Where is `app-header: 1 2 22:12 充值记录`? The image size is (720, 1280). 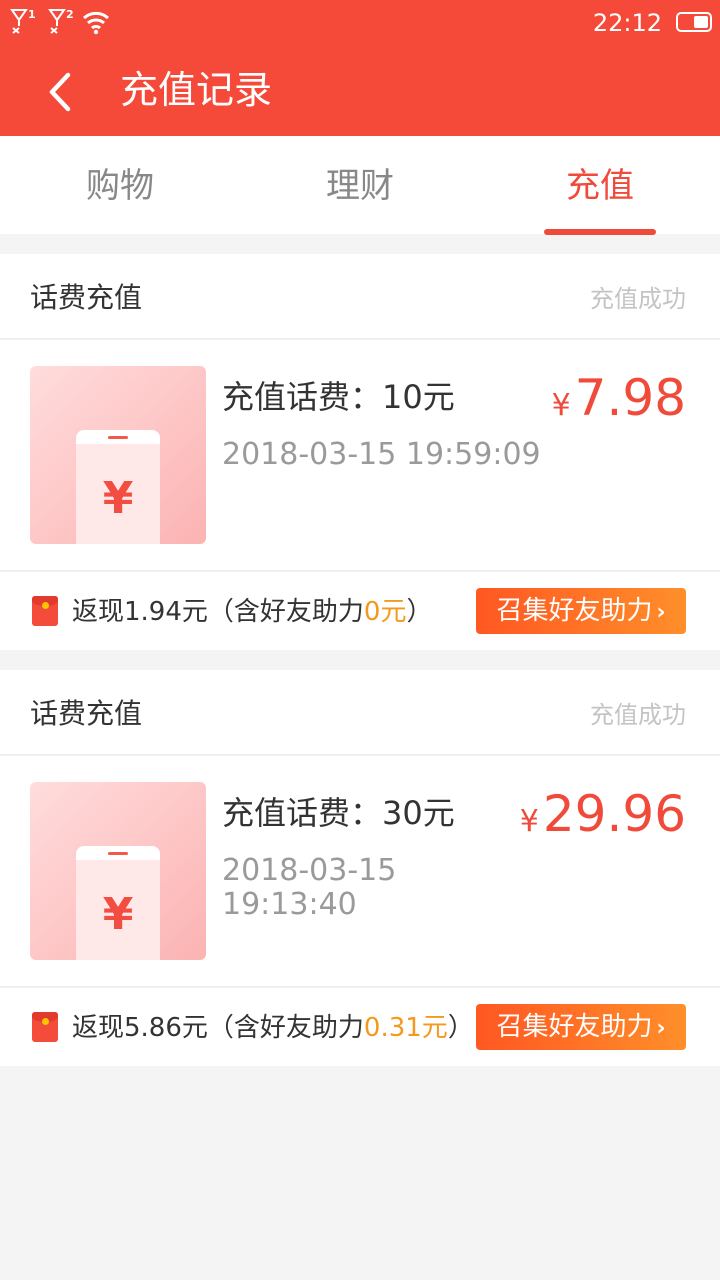 app-header: 1 2 22:12 充值记录 is located at coordinates (360, 68).